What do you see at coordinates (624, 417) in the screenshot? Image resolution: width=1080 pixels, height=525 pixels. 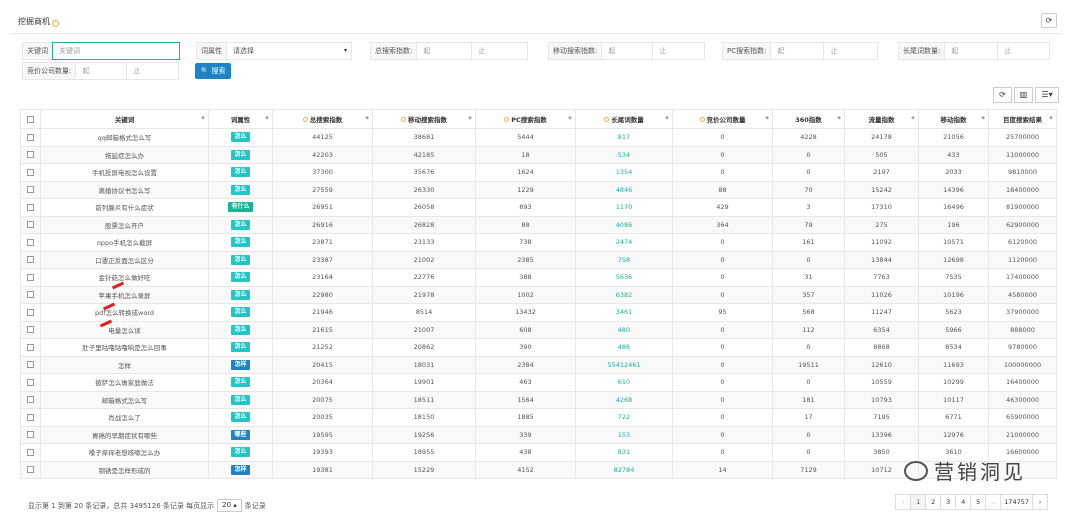 I see `longtail-cell: 722` at bounding box center [624, 417].